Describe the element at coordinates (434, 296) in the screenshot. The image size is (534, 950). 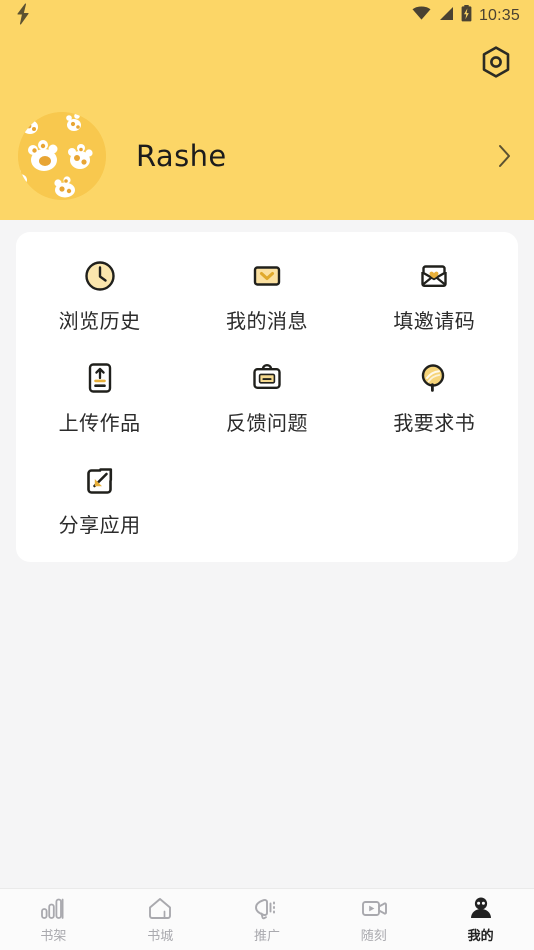
I see `menu-item-invite-code: 填邀请码` at that location.